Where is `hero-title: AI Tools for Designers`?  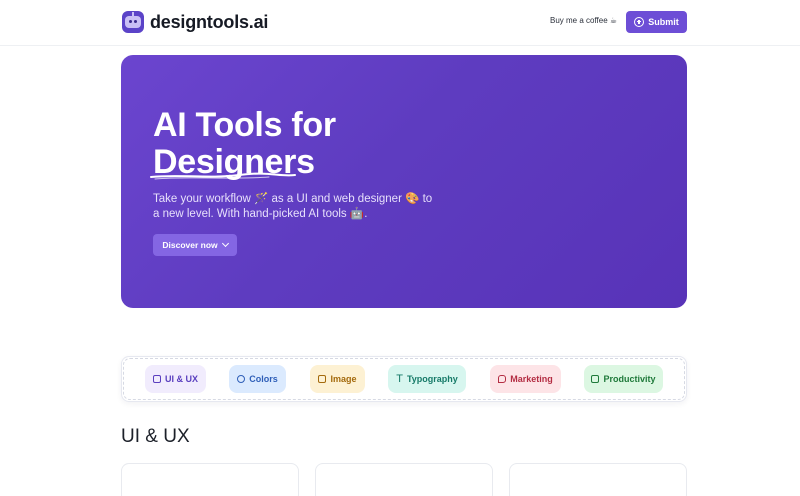
hero-title: AI Tools for Designers is located at coordinates (244, 144).